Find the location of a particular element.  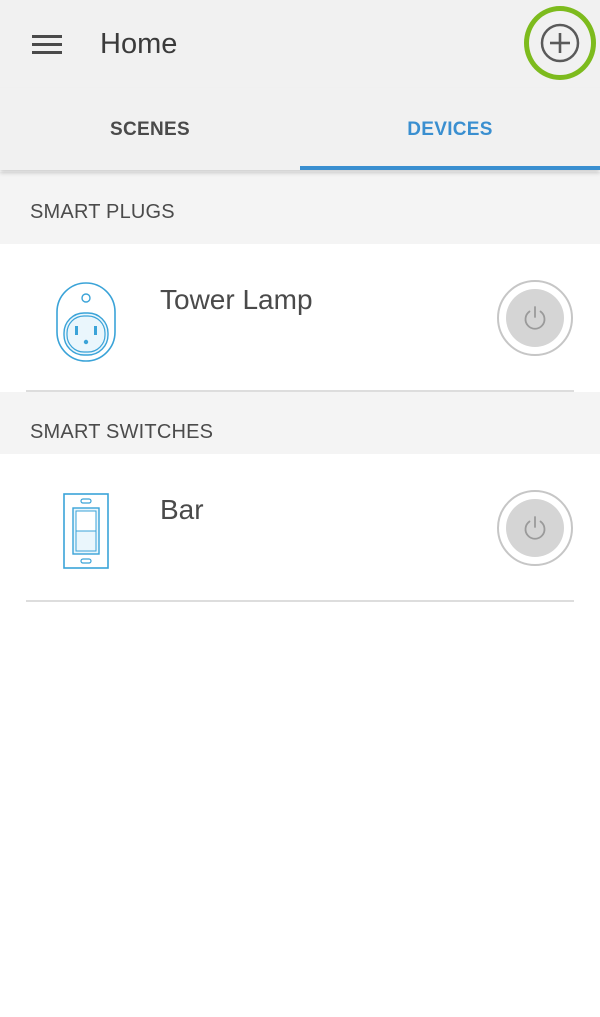

section-header-smart-plugs: SMART PLUGS is located at coordinates (300, 208).